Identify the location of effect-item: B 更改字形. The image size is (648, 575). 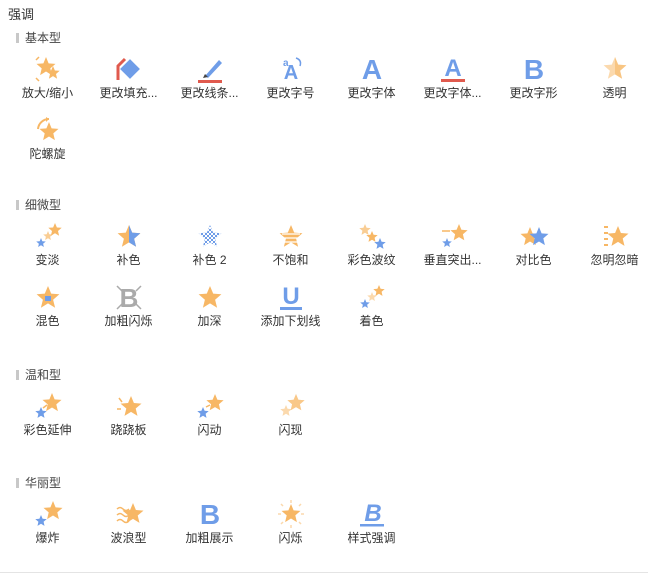
(533, 82).